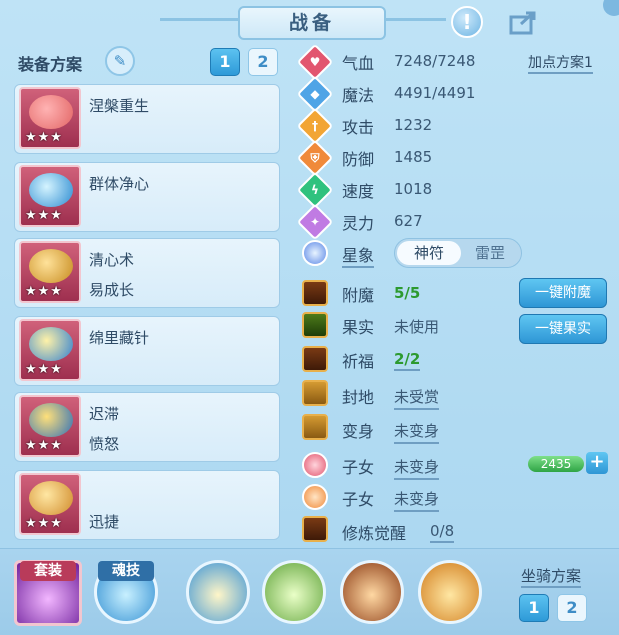 This screenshot has width=619, height=635. Describe the element at coordinates (417, 398) in the screenshot. I see `fief-value: 未受赏` at that location.